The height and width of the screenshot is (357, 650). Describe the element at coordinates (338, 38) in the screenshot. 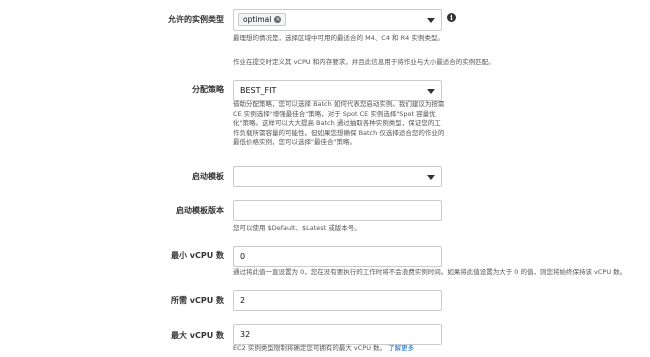

I see `instance-types-help: 最理想的情况是，选择区域中可用的最适合的 M4、C4 和 R4 实例类型。` at that location.